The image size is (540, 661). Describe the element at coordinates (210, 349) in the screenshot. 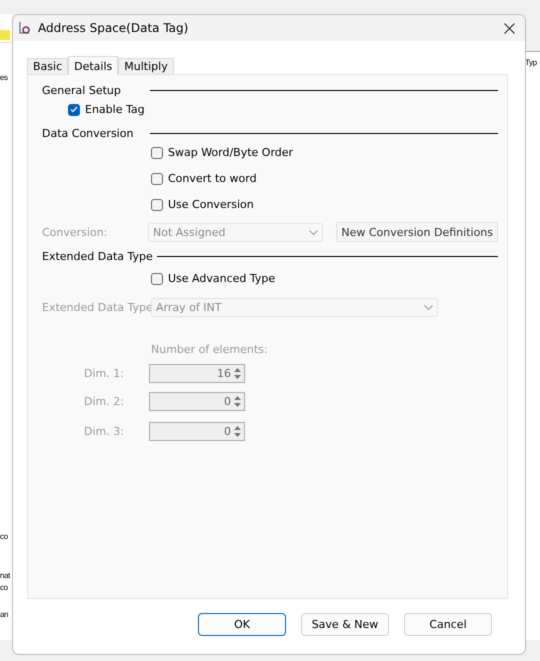

I see `elements-heading: Number of elements:` at that location.